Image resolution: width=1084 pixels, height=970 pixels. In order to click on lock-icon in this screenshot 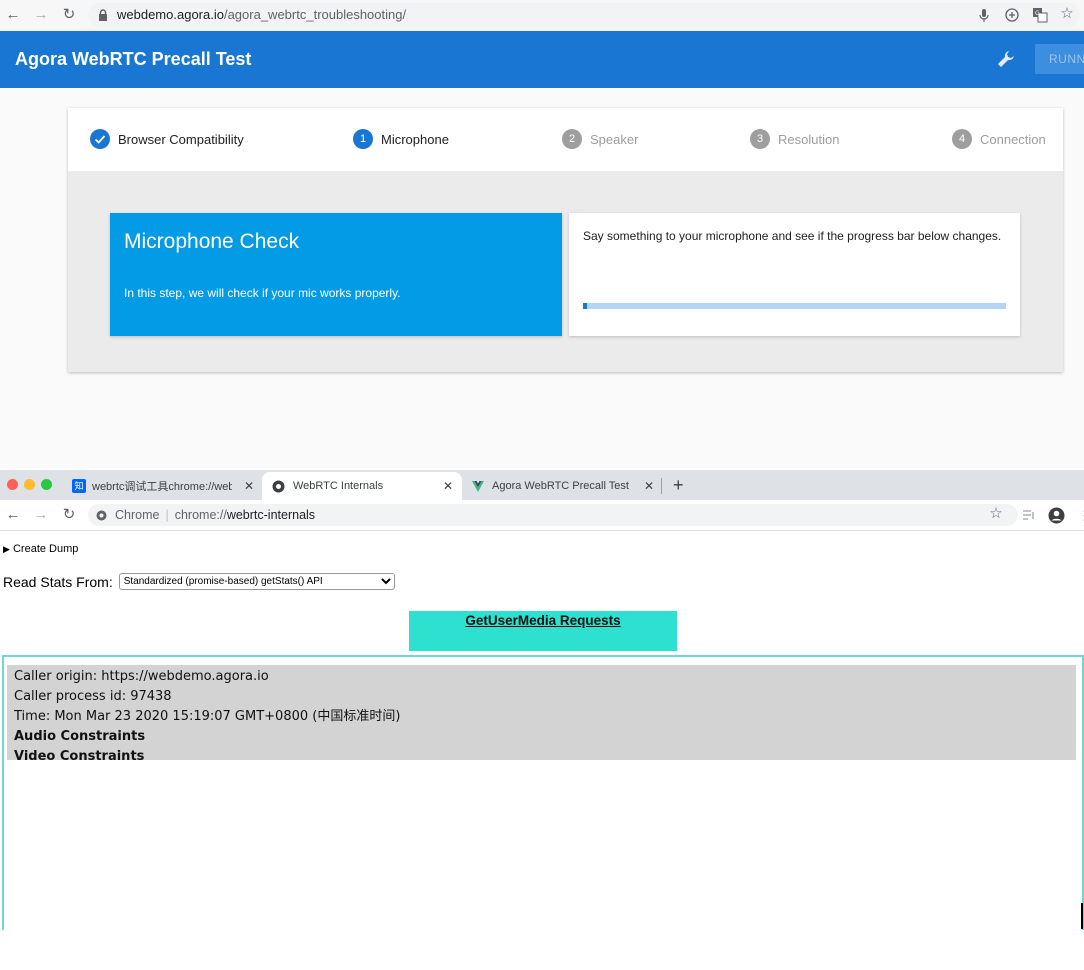, I will do `click(103, 15)`.